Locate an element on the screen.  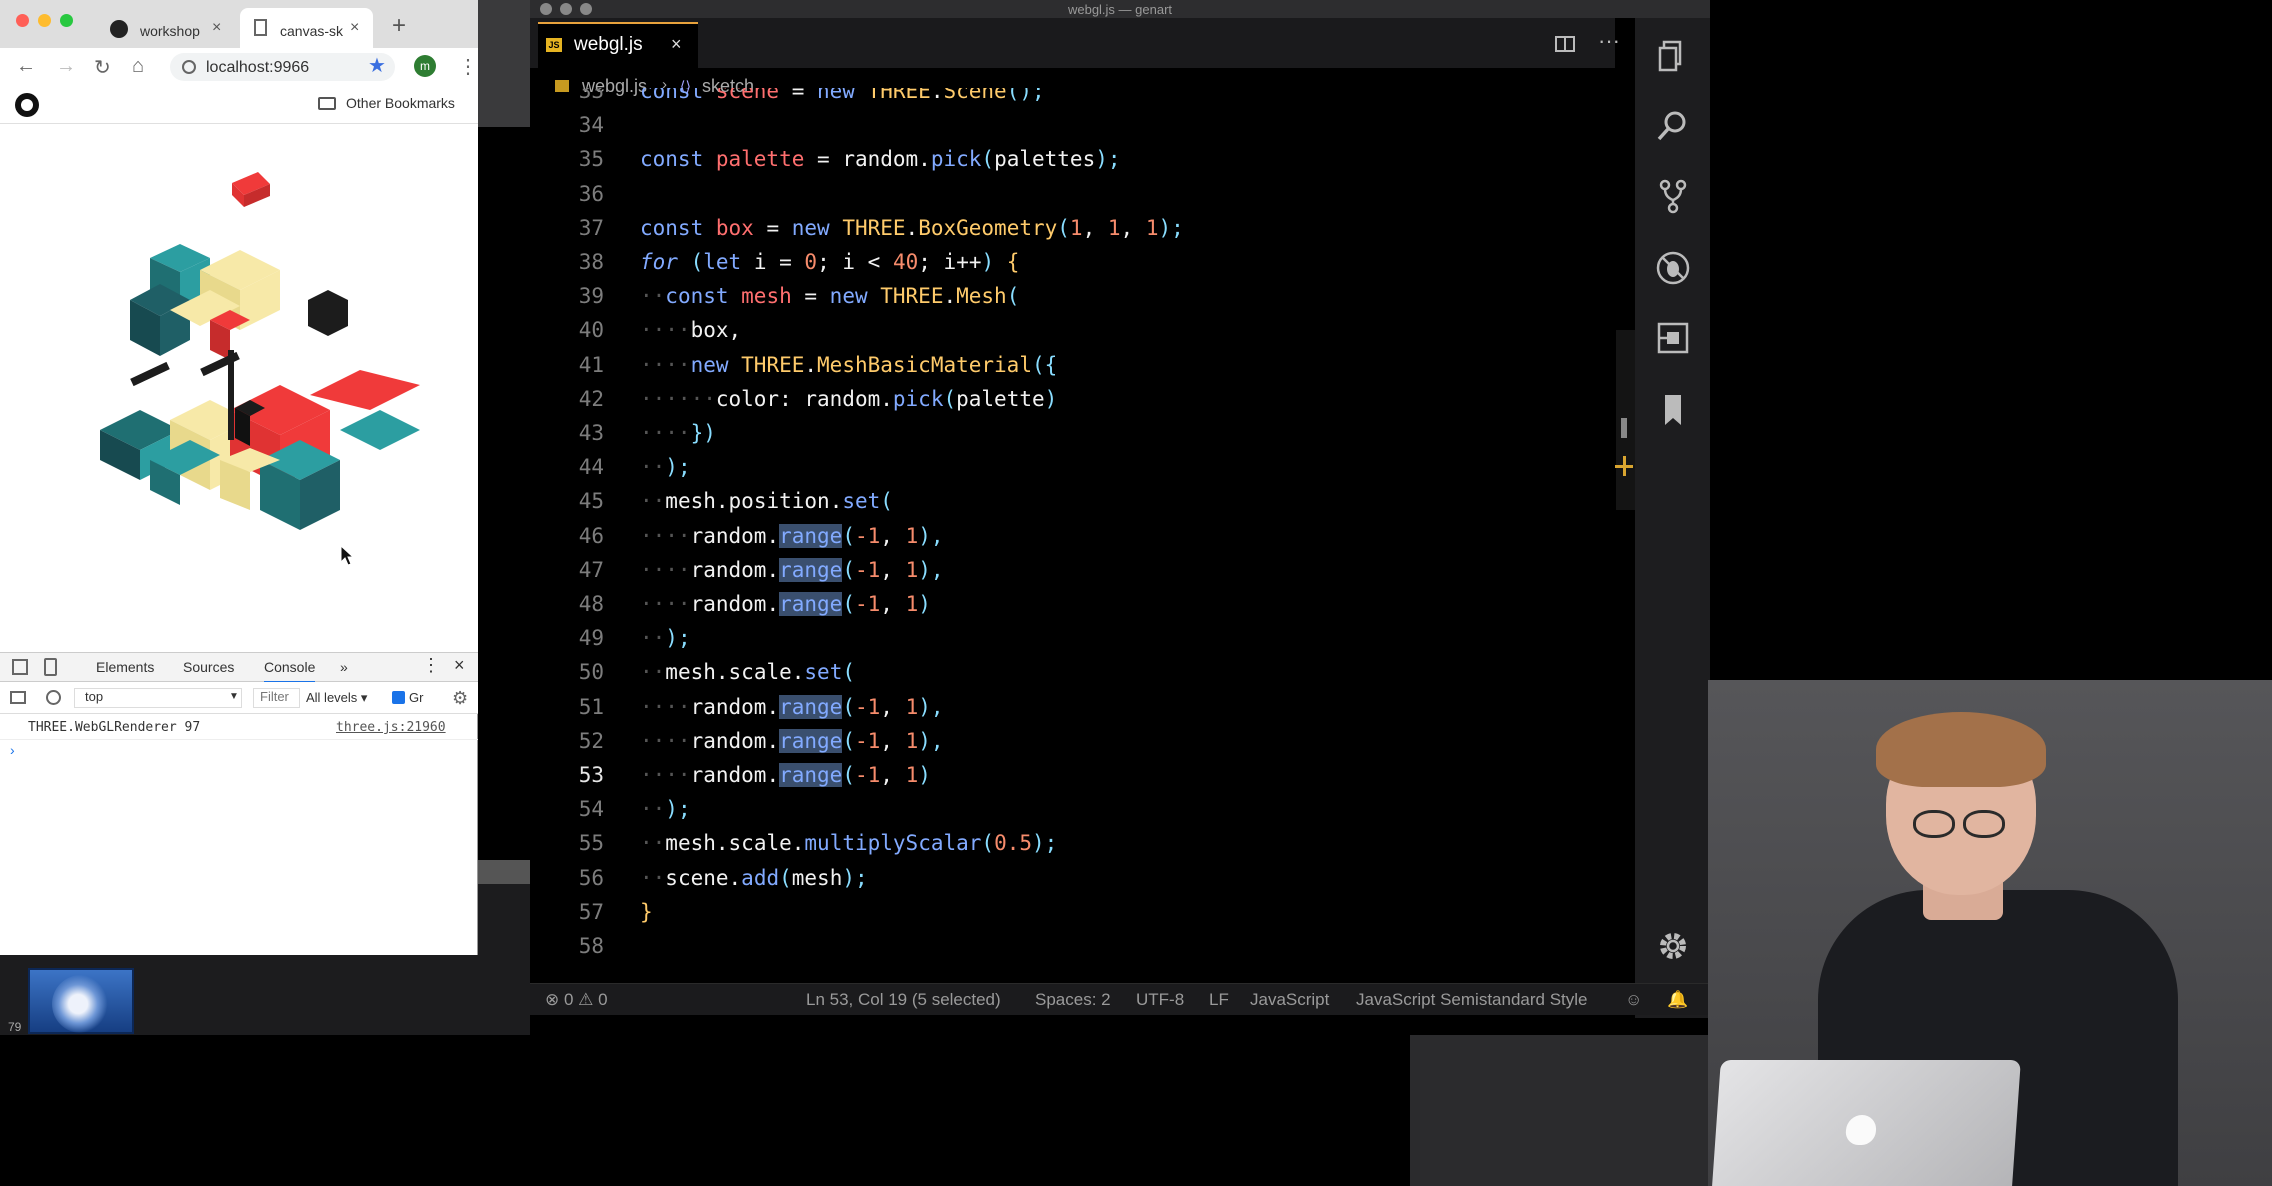
code-line: 55 ··mesh.scale.multiplyScalar(0.5); is located at coordinates (1072, 843).